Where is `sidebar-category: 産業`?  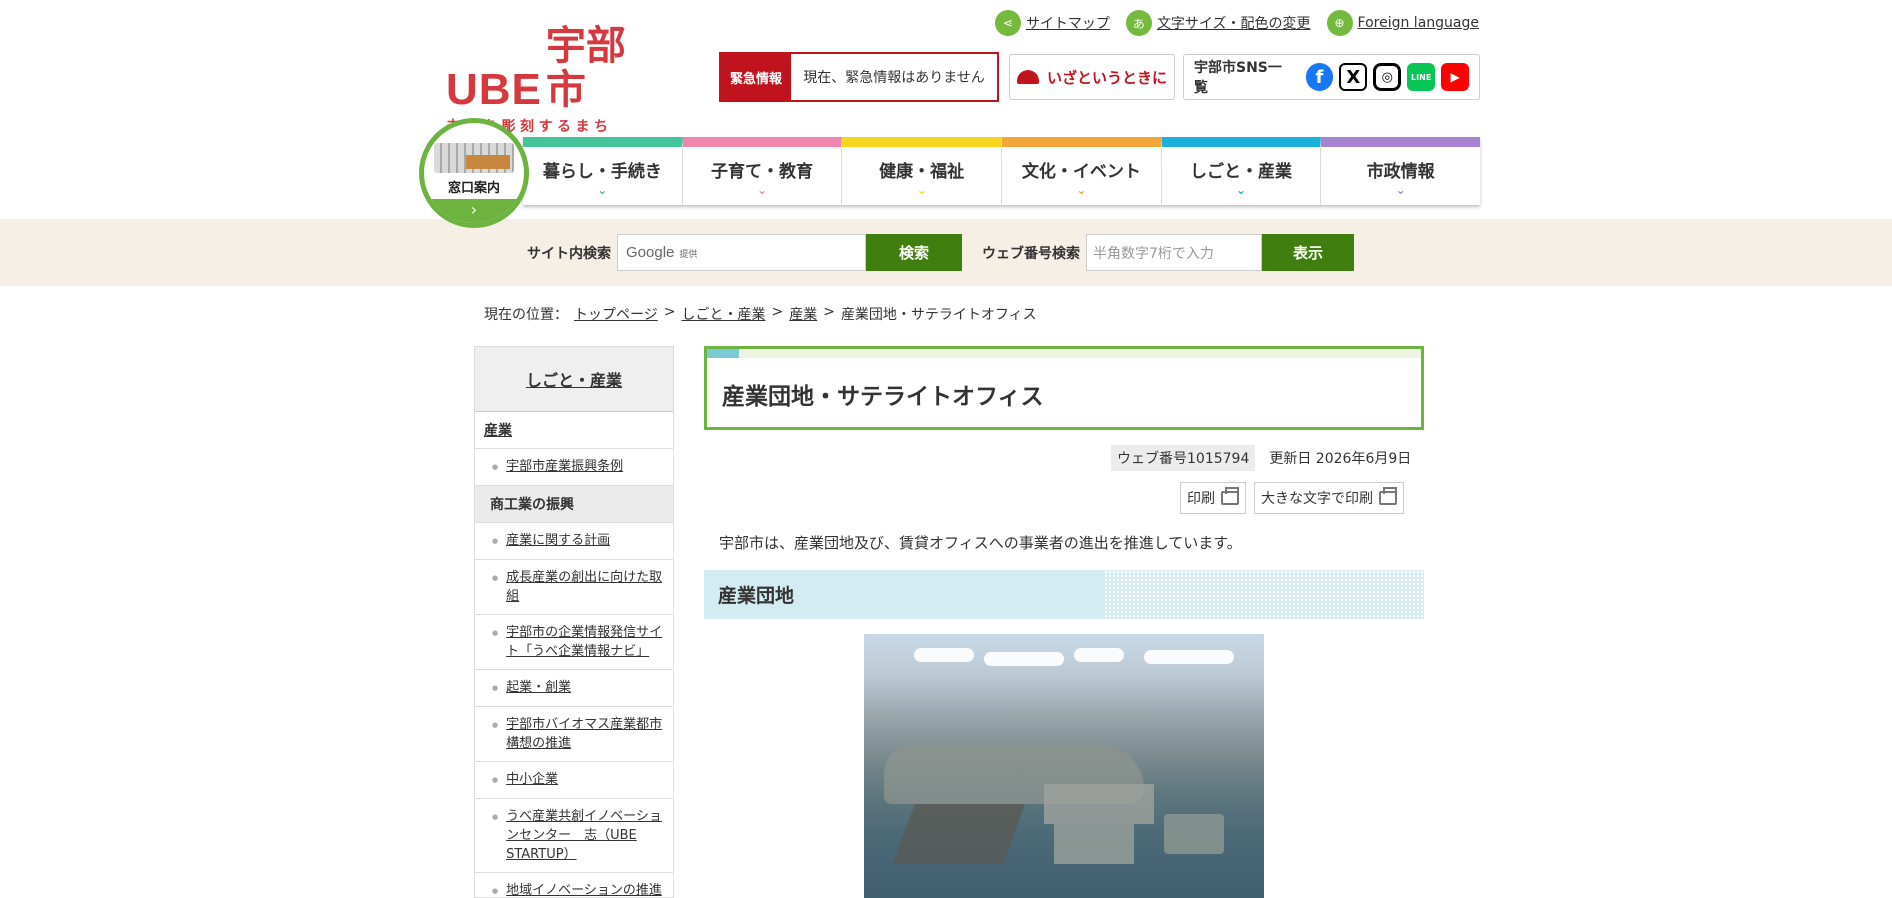
sidebar-category: 産業 is located at coordinates (574, 430).